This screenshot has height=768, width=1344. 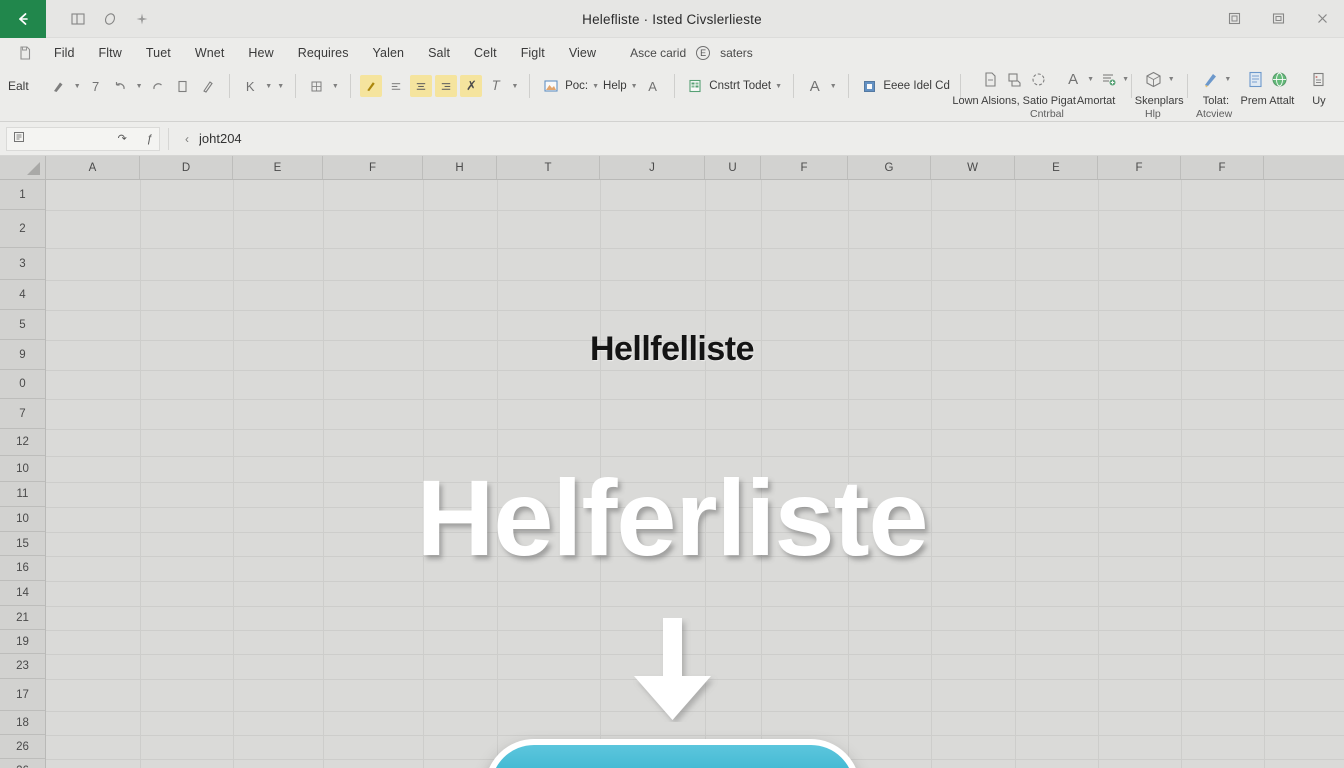 What do you see at coordinates (22, 642) in the screenshot?
I see `row-header-16: 19` at bounding box center [22, 642].